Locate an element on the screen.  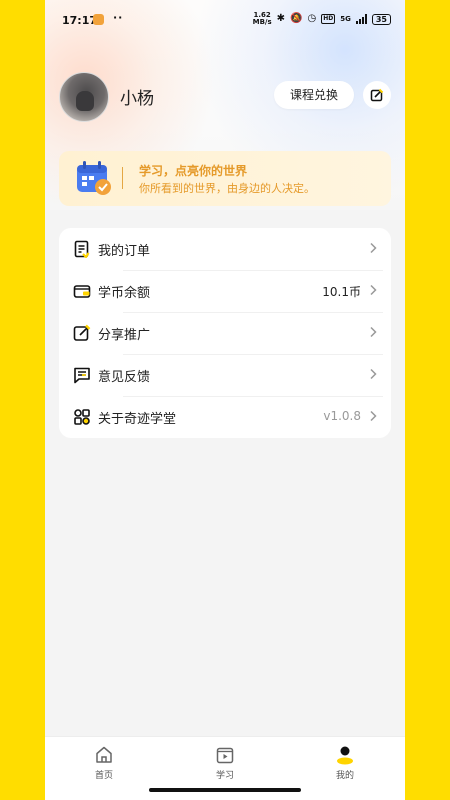
play-folder-icon is located at coordinates (225, 755).